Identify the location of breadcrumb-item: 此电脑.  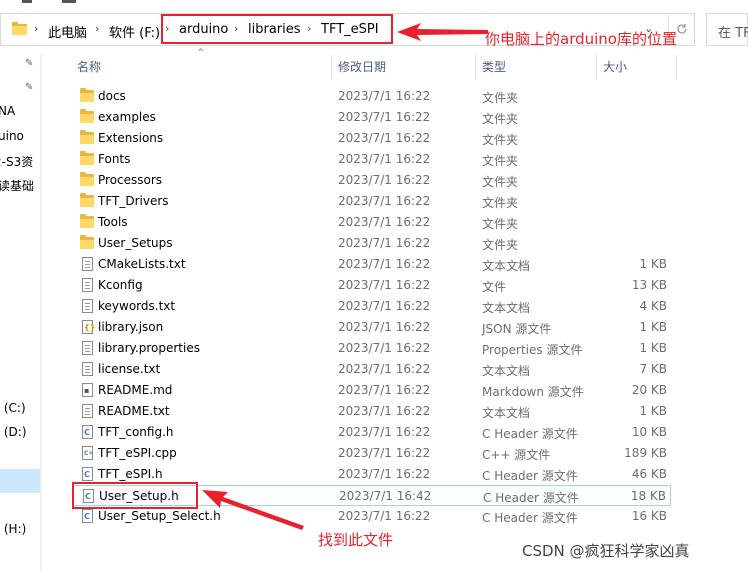
(67, 31).